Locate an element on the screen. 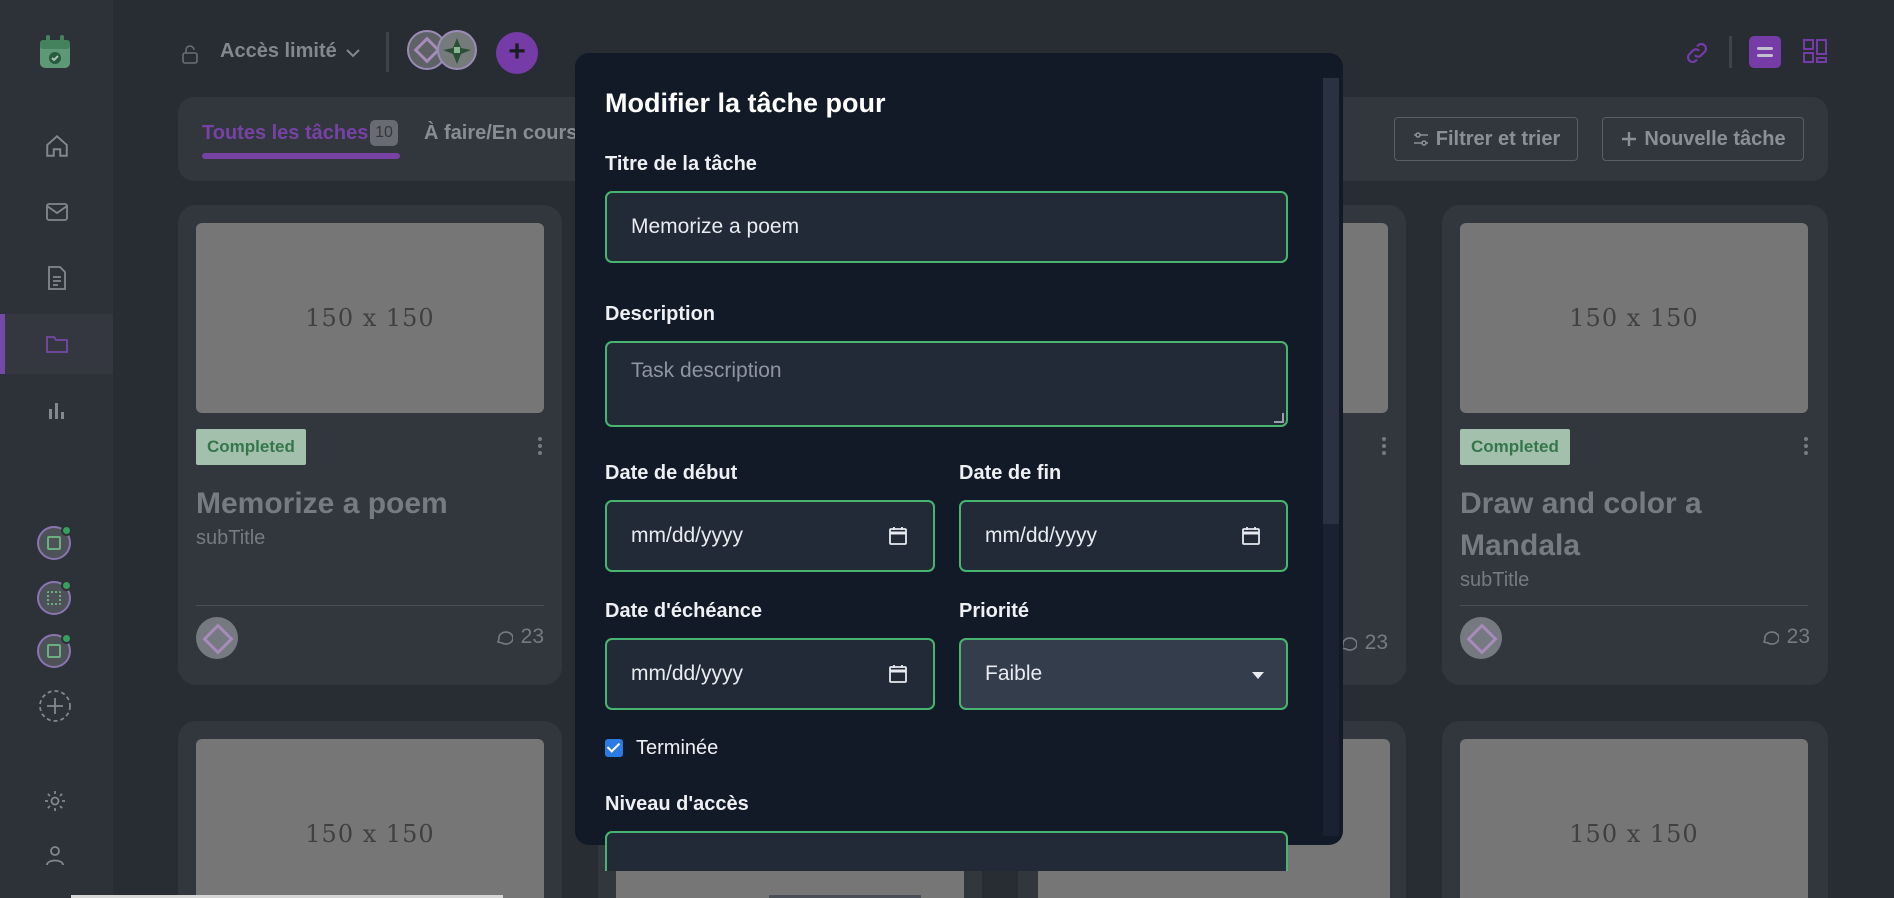  access-level-label: Niveau d'accès is located at coordinates (677, 804).